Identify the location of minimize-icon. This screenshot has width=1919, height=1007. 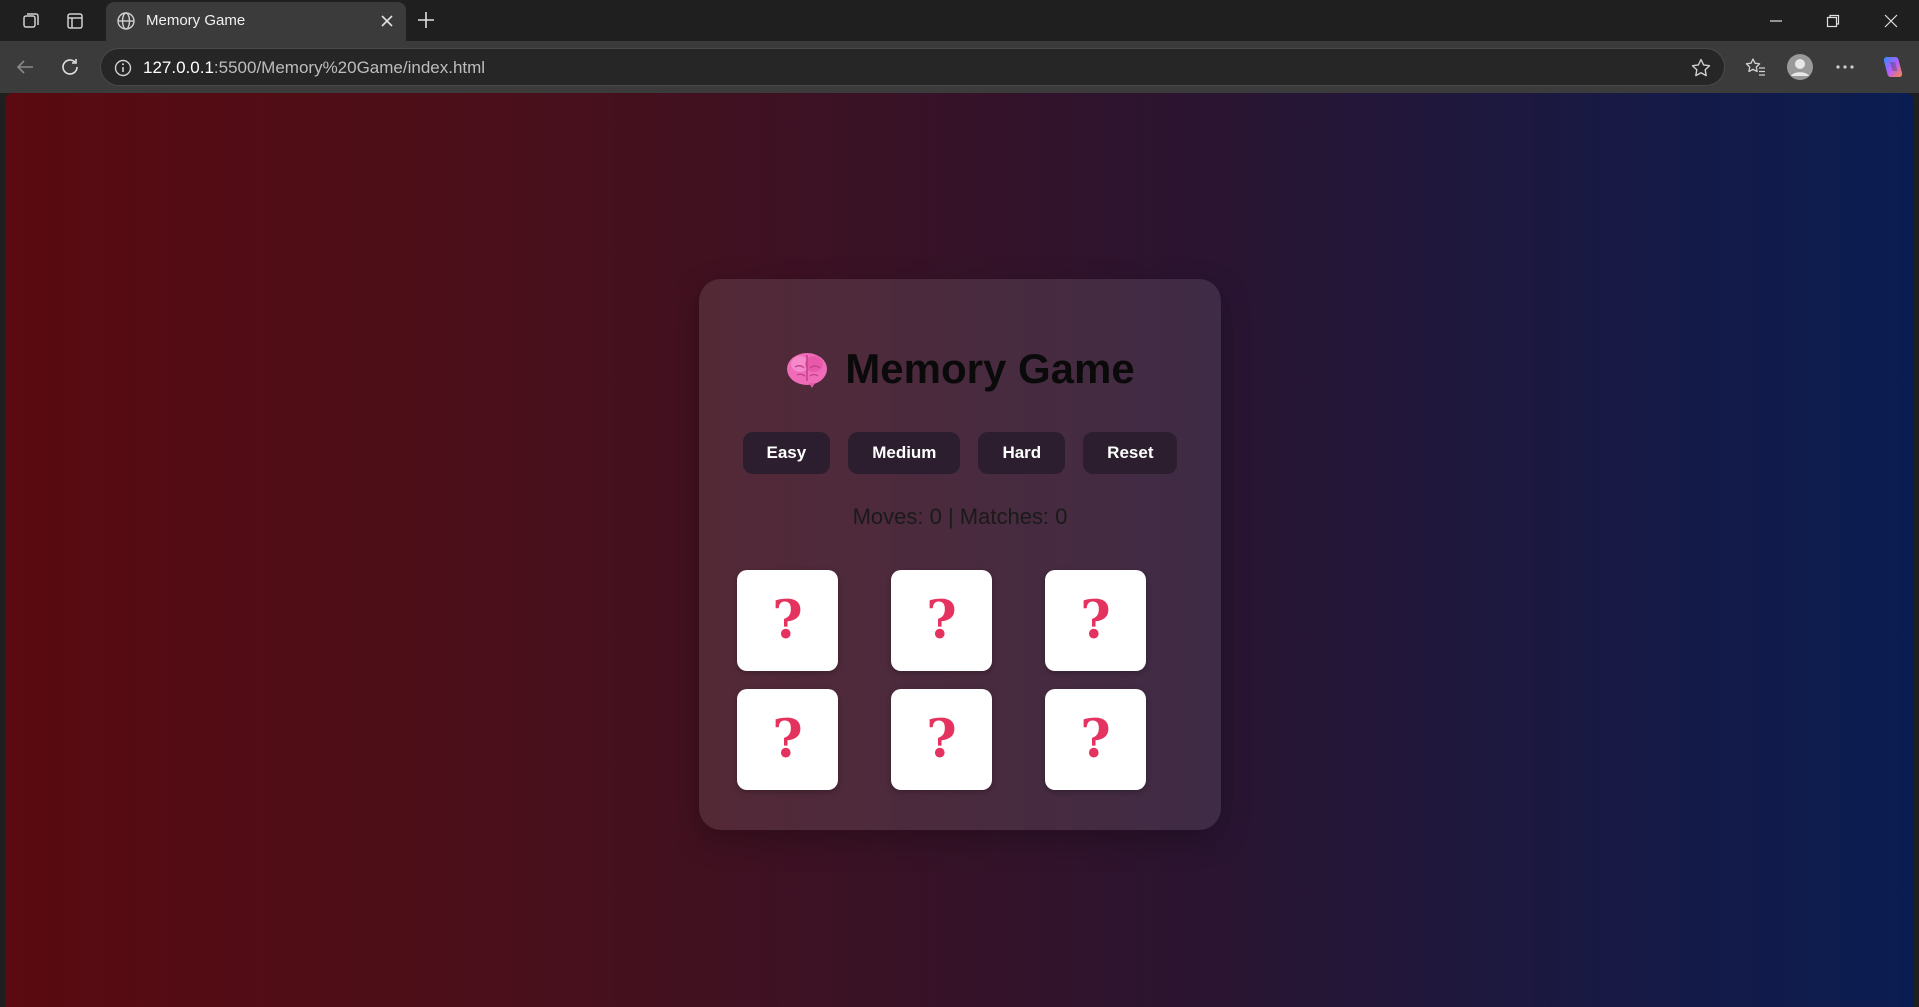
(1776, 21).